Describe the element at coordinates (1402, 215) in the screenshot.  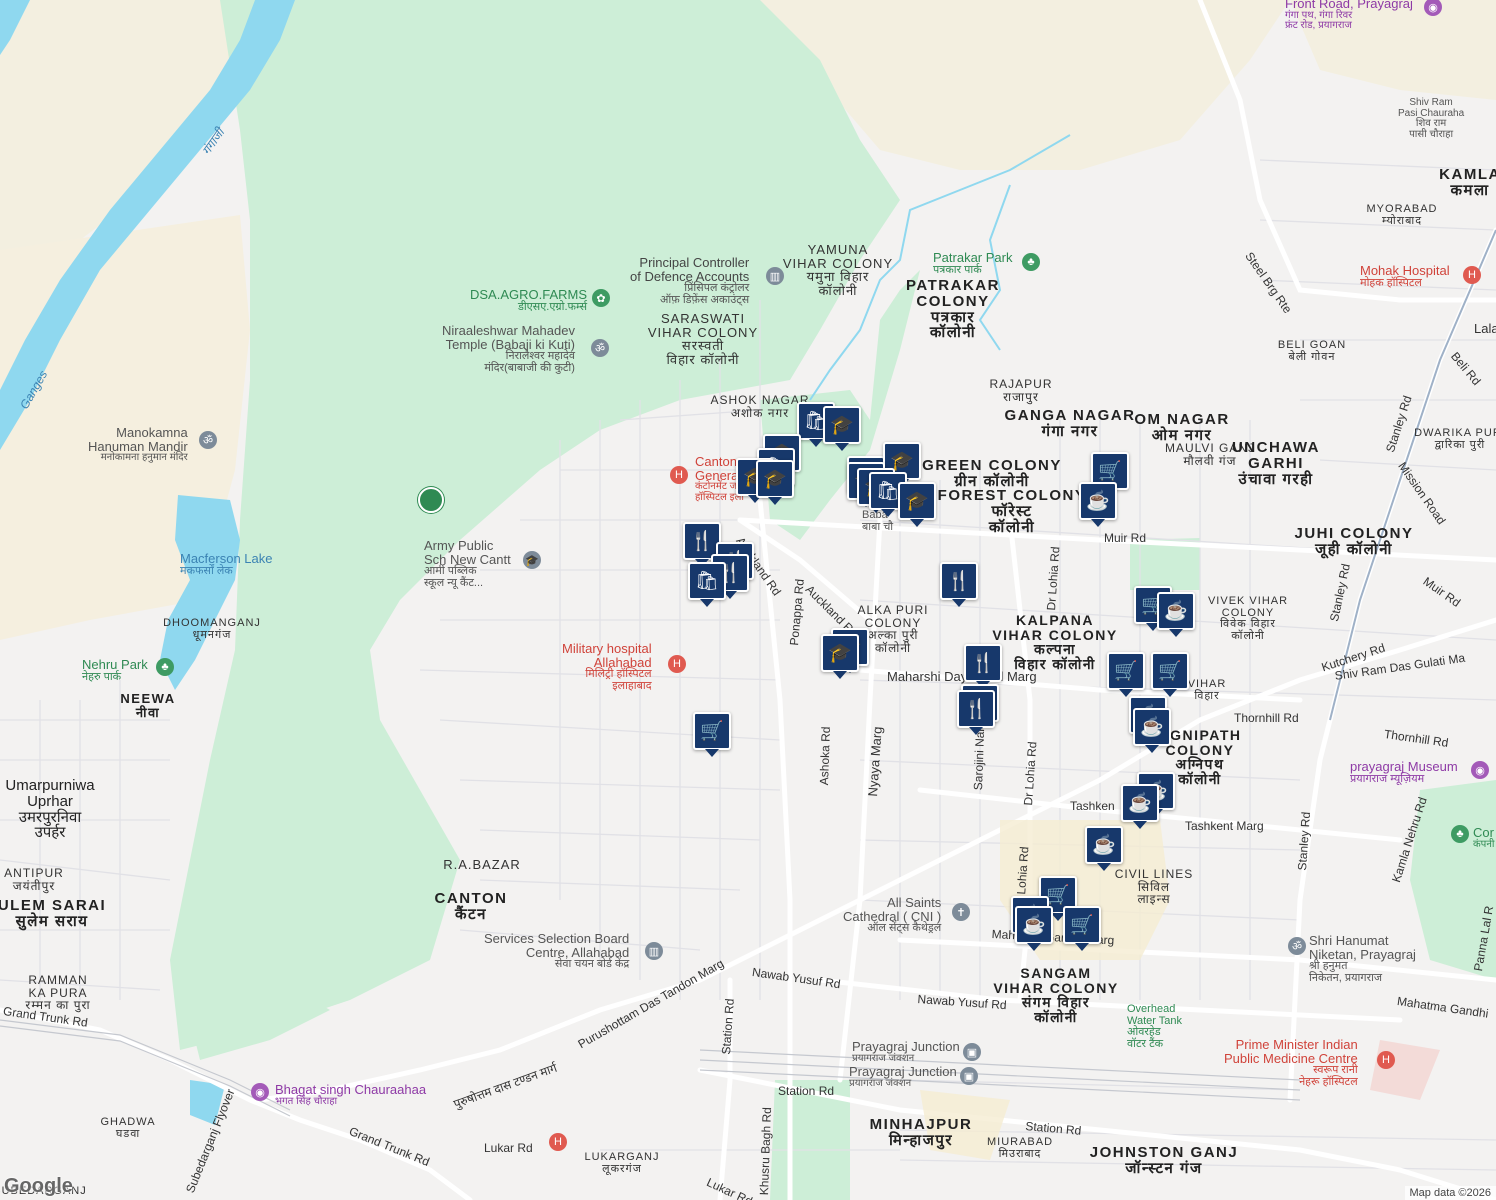
I see `area-label: MYORABAD म्योराबाद` at that location.